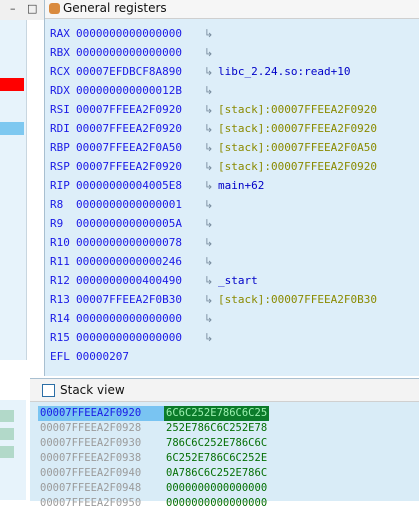 This screenshot has width=419, height=511. I want to click on register-row: R14 0000000000000000 ↳, so click(213, 318).